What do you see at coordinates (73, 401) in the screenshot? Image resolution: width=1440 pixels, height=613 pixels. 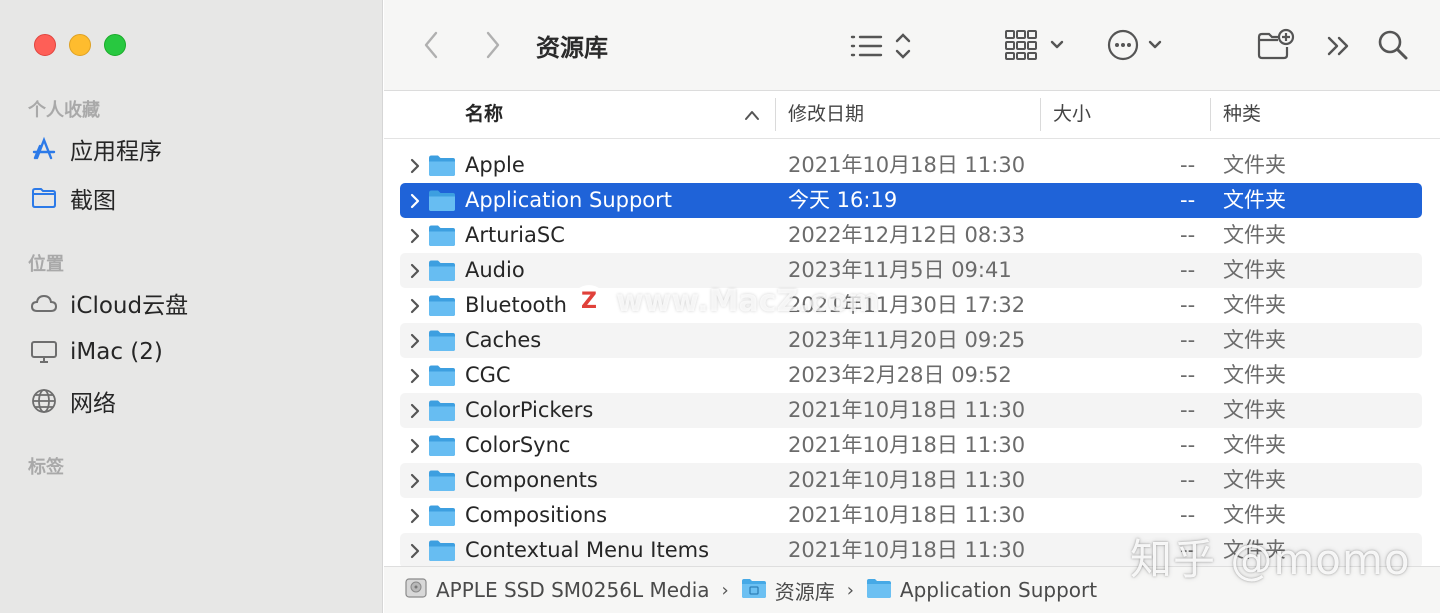 I see `sidebar-item-network: 网络` at bounding box center [73, 401].